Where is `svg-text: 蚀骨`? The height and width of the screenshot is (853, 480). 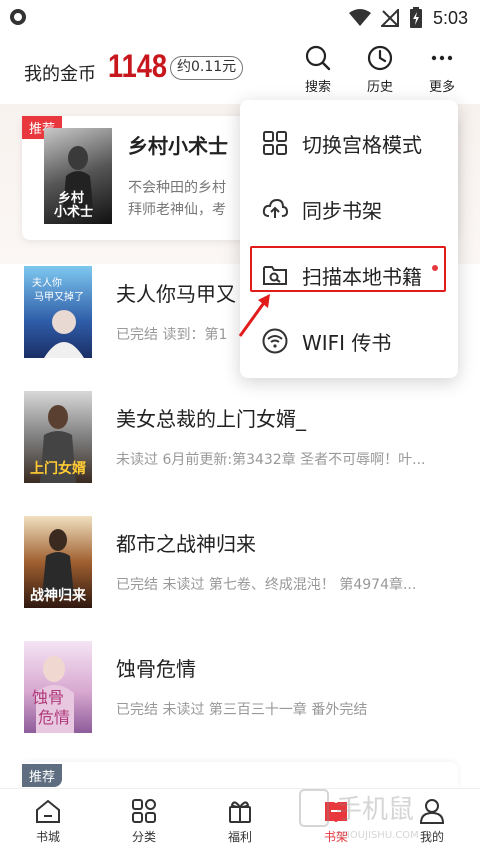
svg-text: 蚀骨 is located at coordinates (48, 697).